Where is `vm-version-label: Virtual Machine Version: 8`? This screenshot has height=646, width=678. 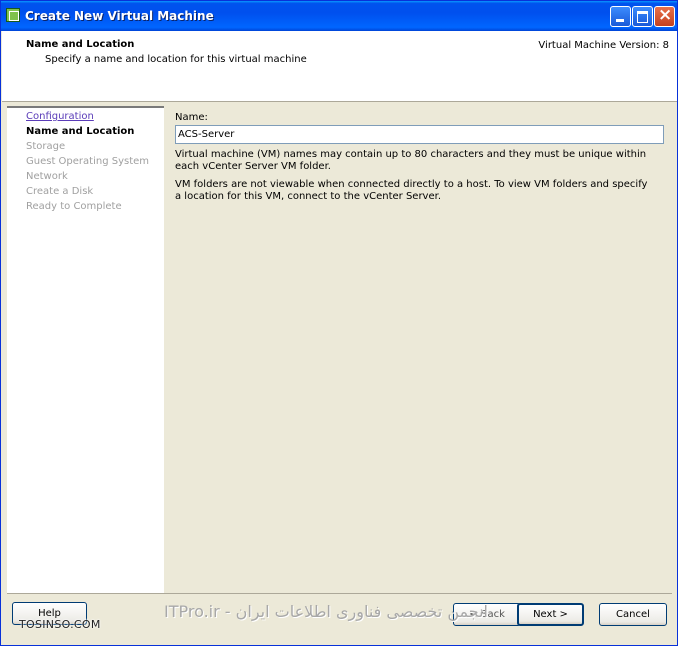
vm-version-label: Virtual Machine Version: 8 is located at coordinates (603, 45).